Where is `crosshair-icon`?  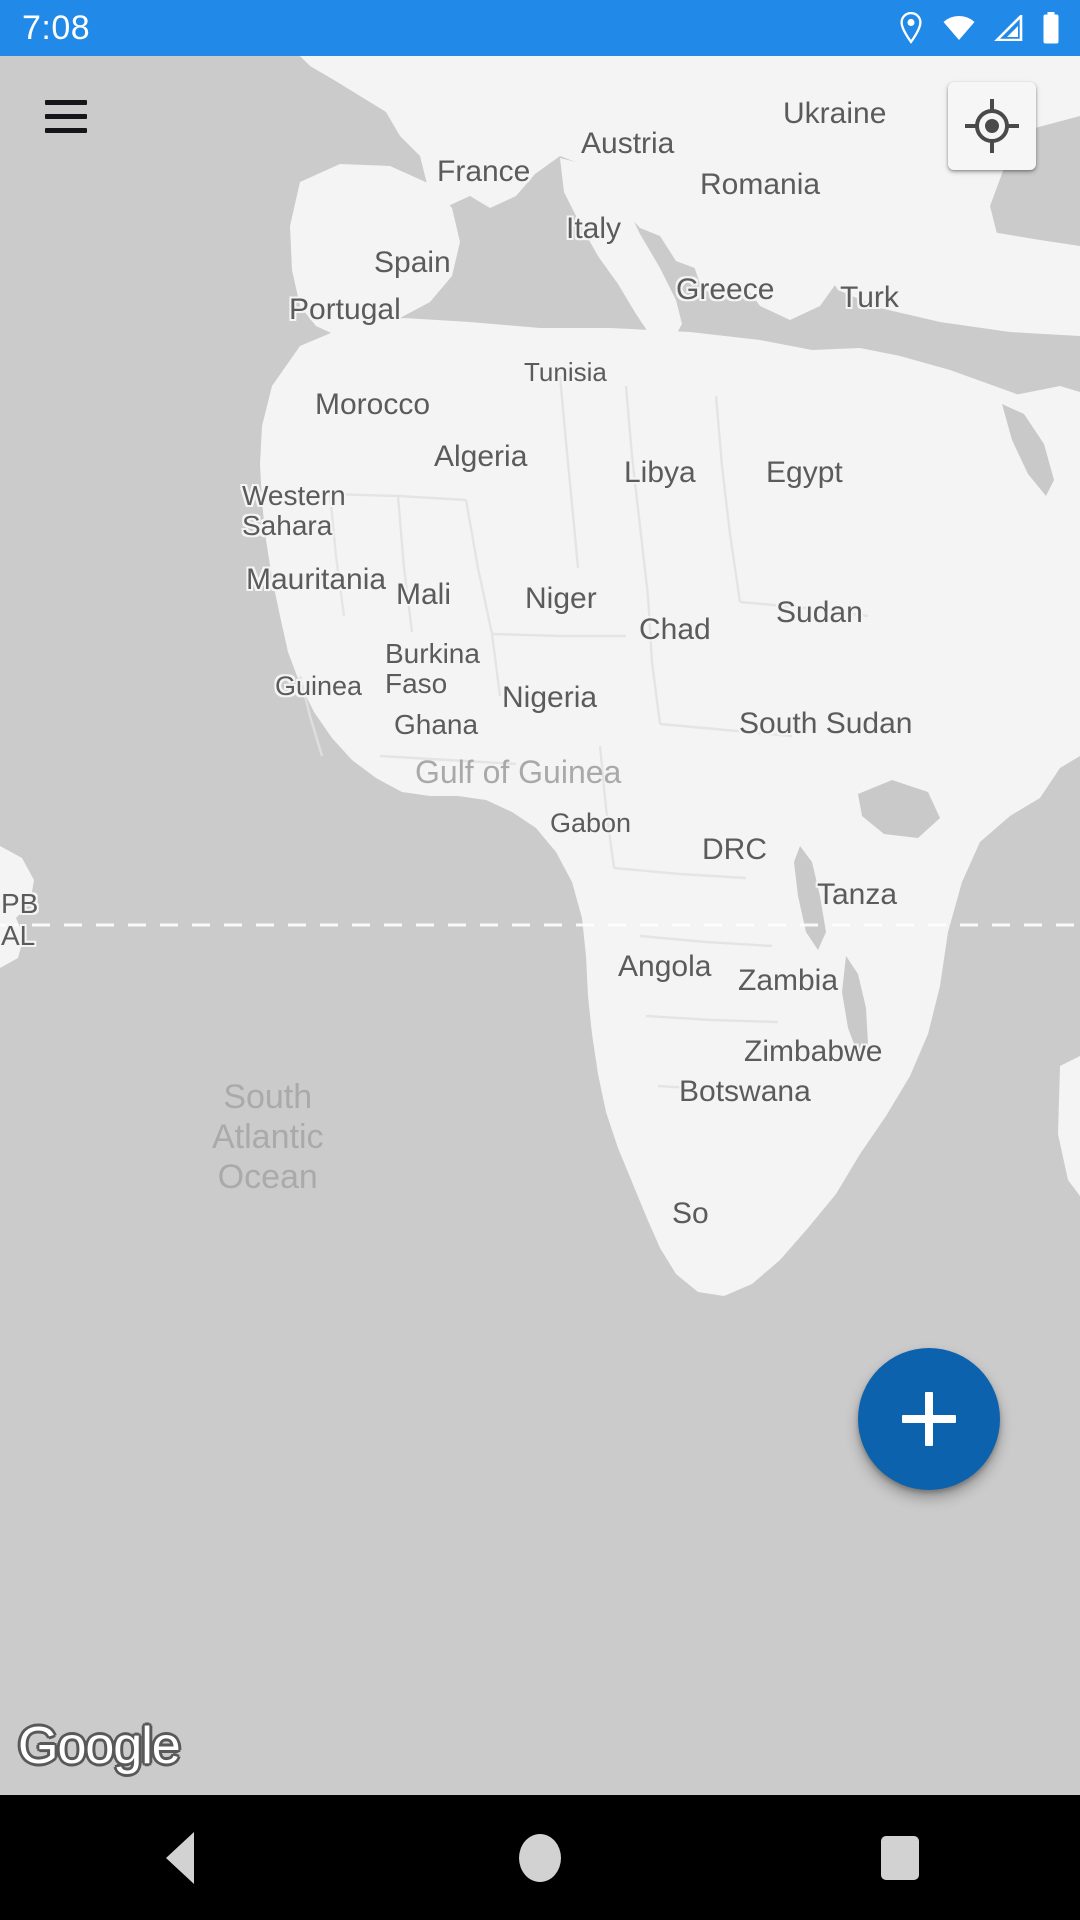 crosshair-icon is located at coordinates (992, 126).